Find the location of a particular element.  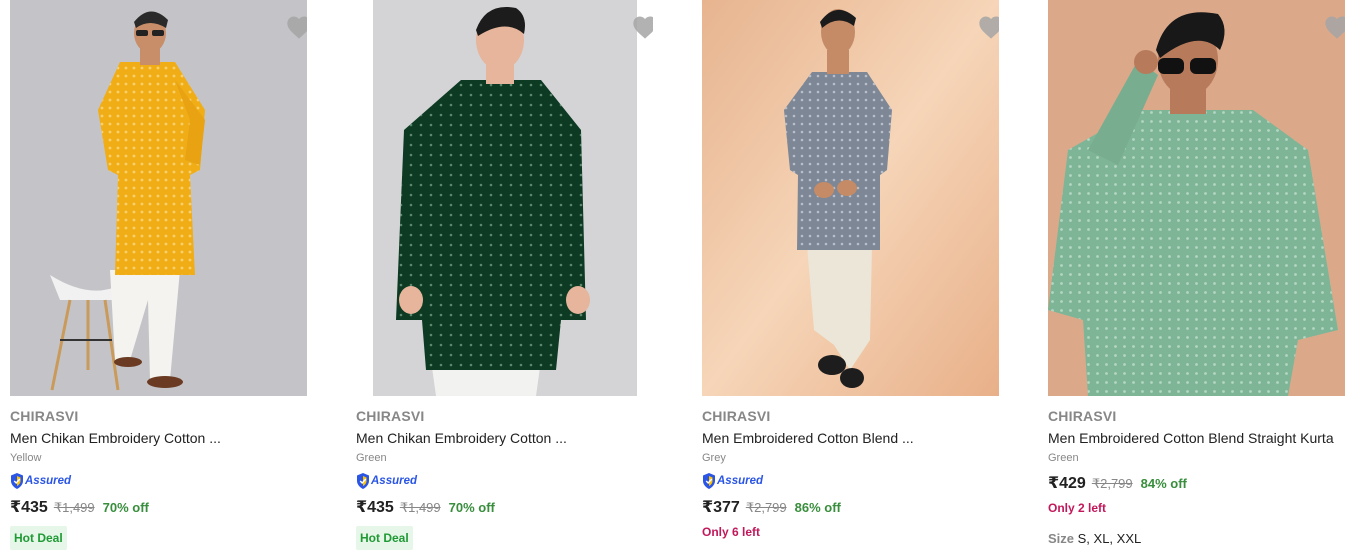

discount-percent: 84% off is located at coordinates (1163, 483).